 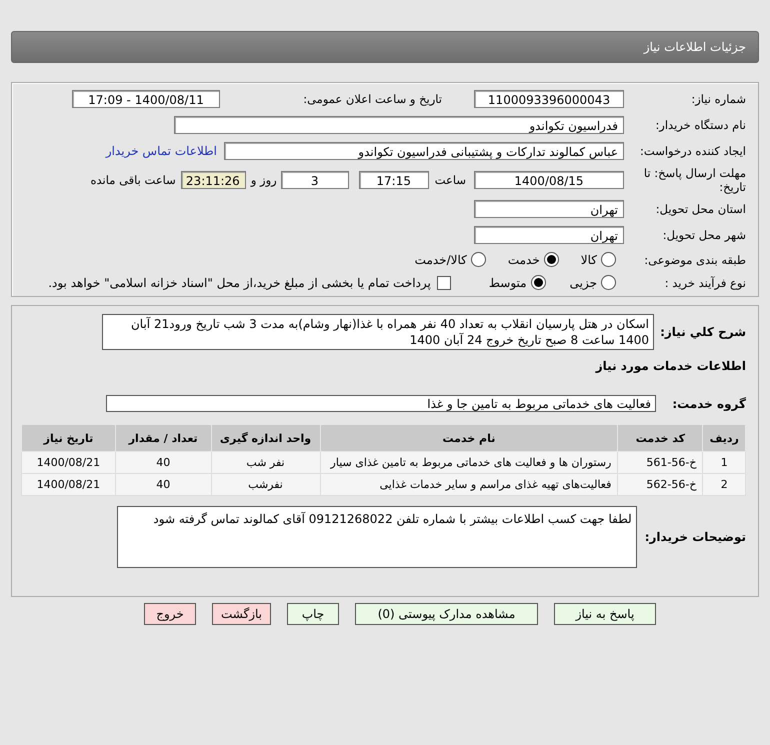 I want to click on field-label: طبقه بندی موضوعی:, so click(x=694, y=259).